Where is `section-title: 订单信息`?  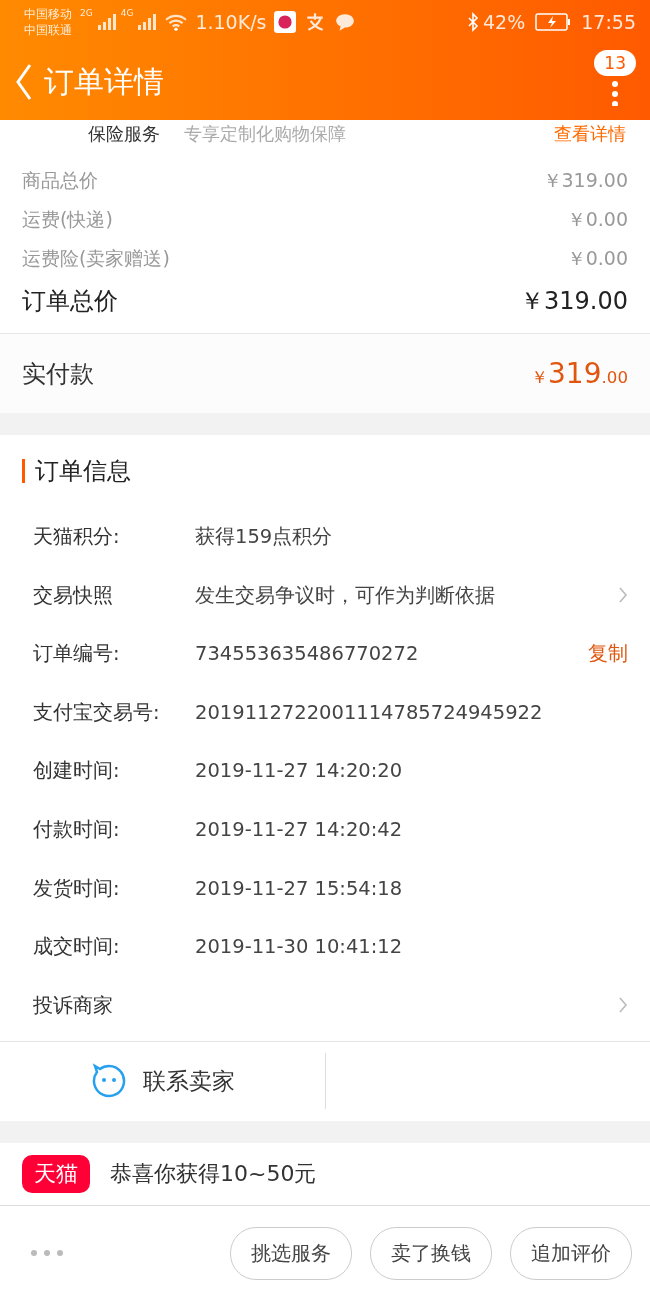
section-title: 订单信息 is located at coordinates (83, 472).